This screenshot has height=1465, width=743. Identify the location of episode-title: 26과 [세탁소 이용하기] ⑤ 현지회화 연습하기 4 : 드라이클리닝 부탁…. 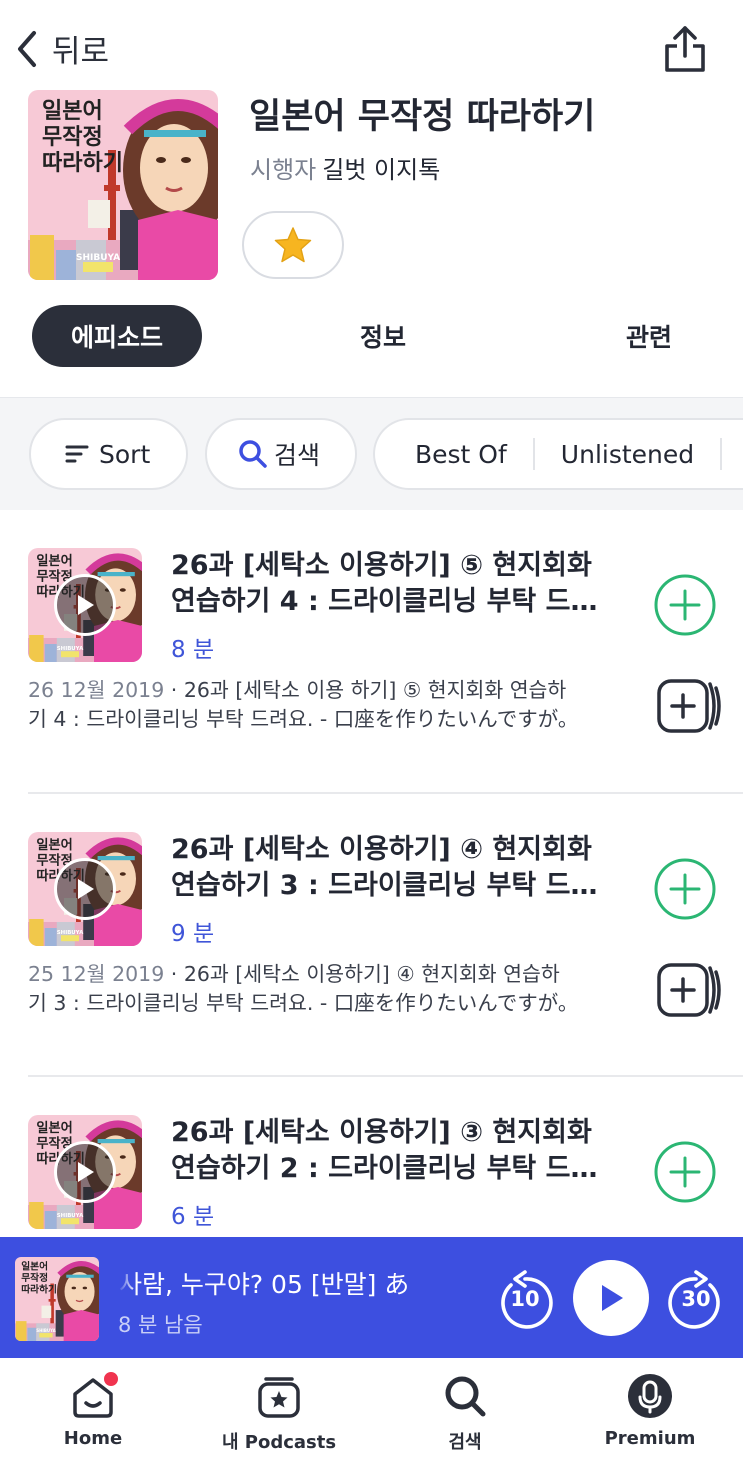
(396, 584).